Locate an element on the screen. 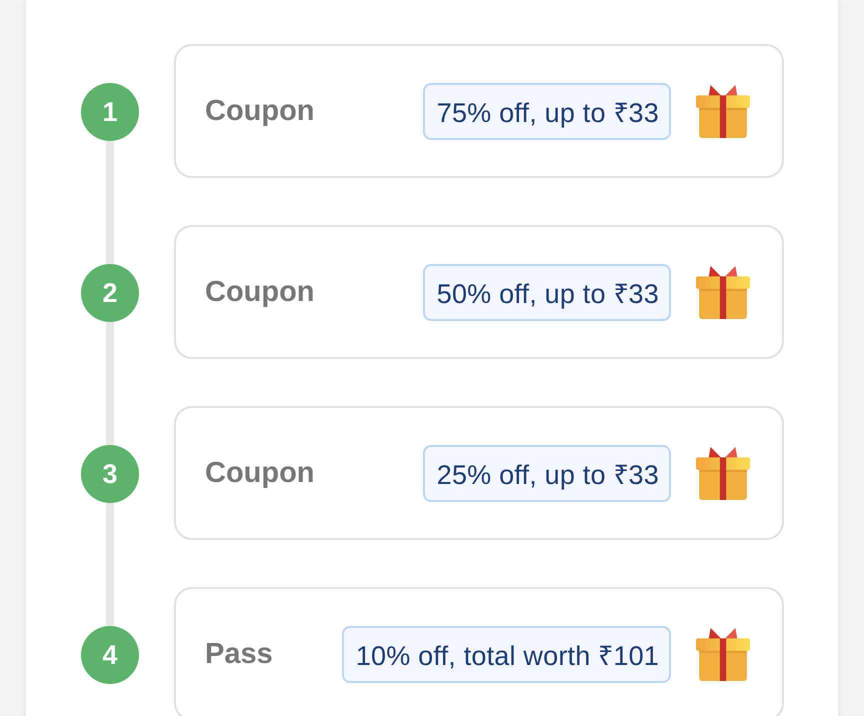 Image resolution: width=864 pixels, height=716 pixels. step-number: 3 is located at coordinates (110, 474).